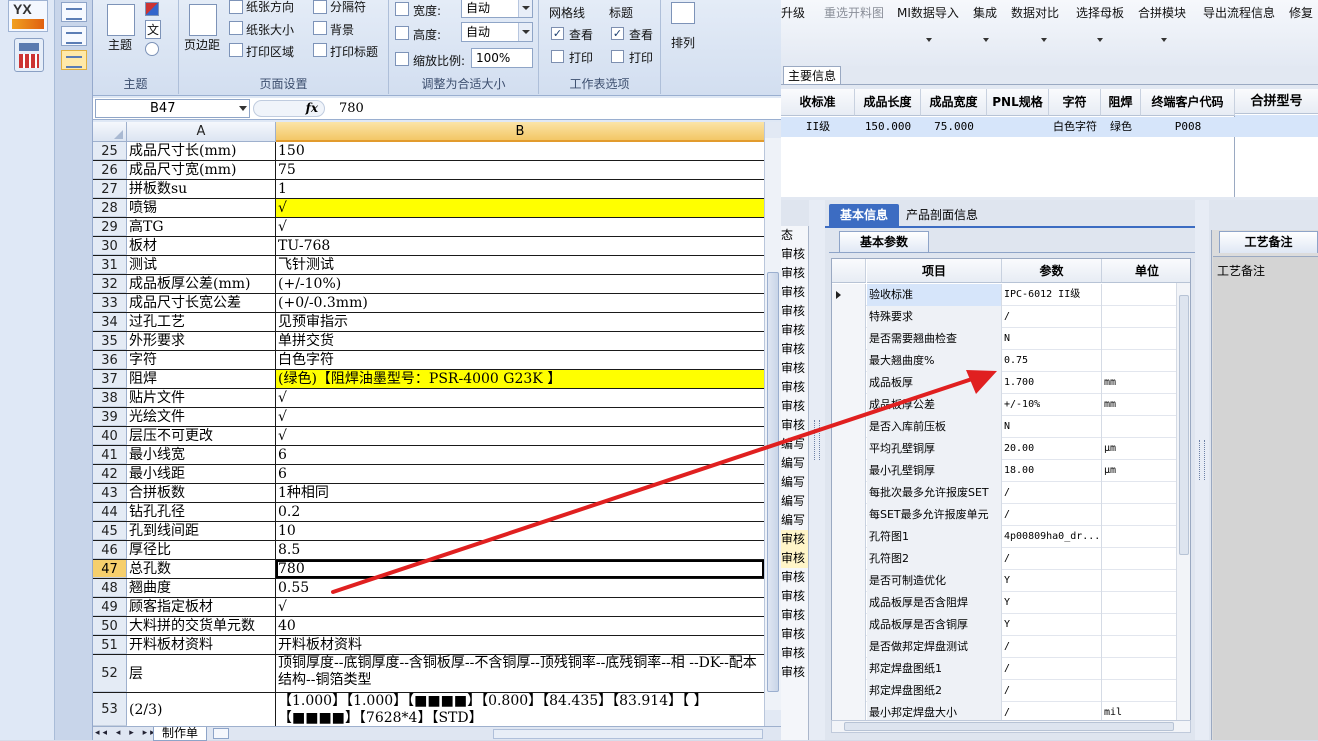 This screenshot has height=741, width=1318. What do you see at coordinates (1052, 625) in the screenshot?
I see `param-value: Y` at bounding box center [1052, 625].